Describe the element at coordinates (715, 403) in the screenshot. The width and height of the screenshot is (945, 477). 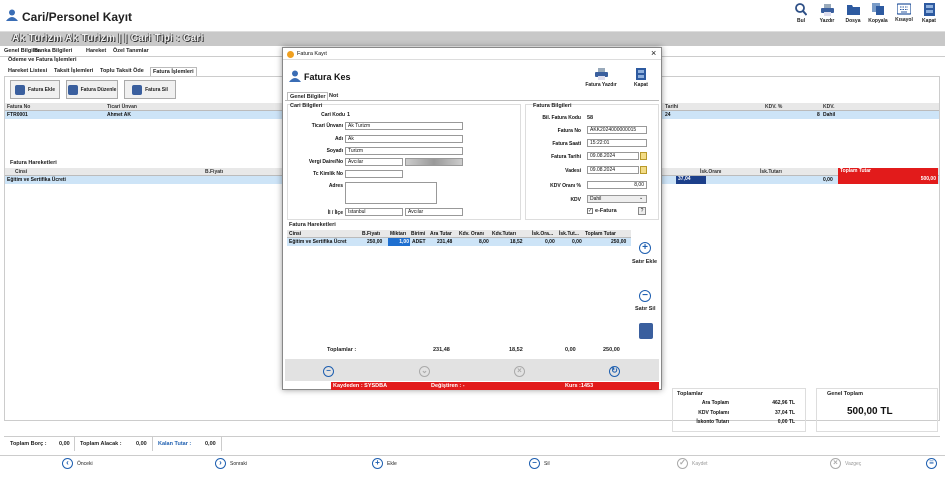
I see `ara-toplam-label: Ara Toplam` at that location.